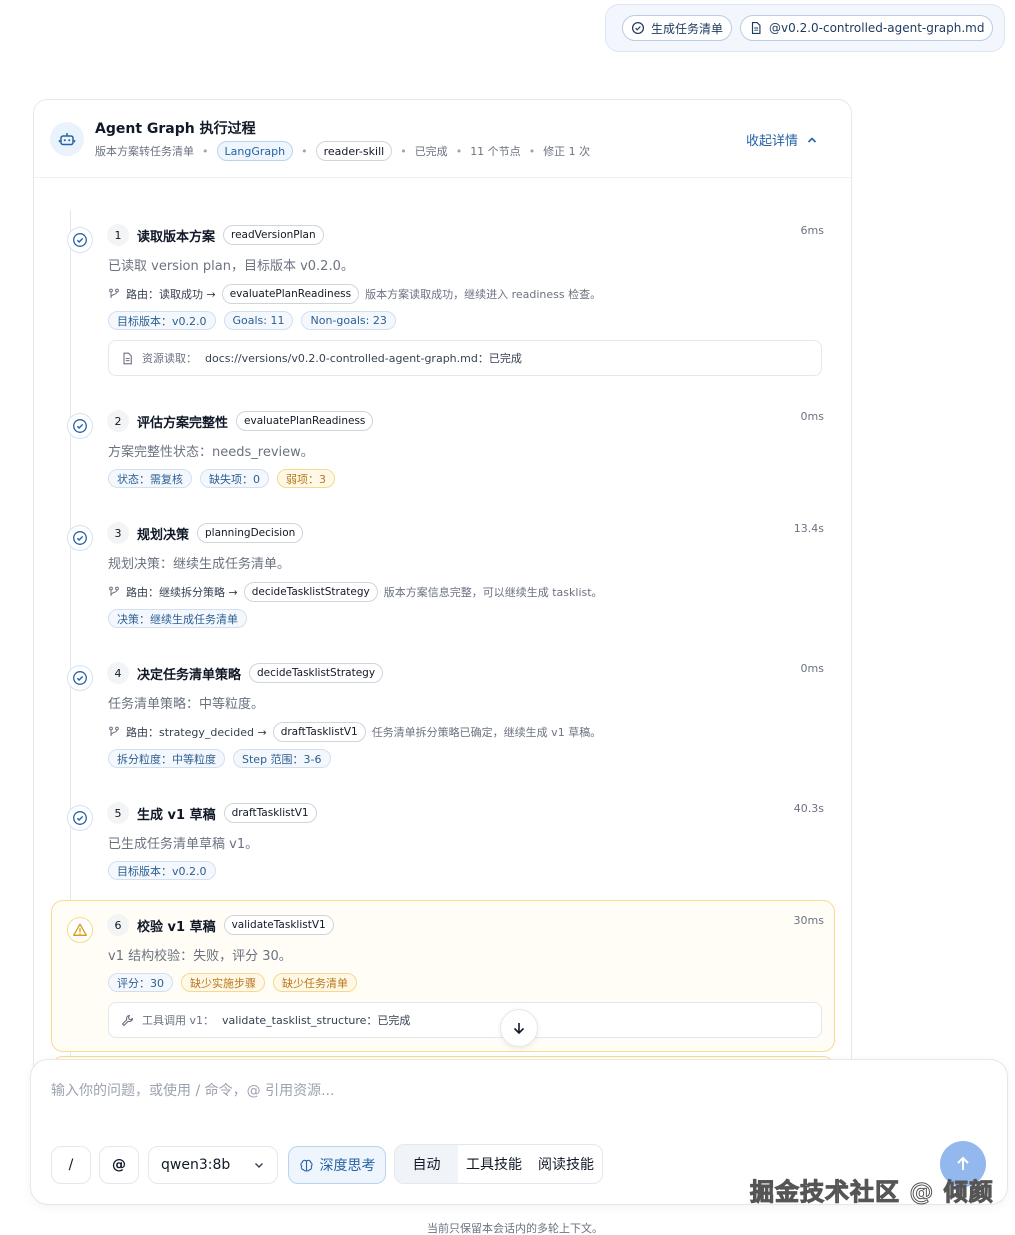 The height and width of the screenshot is (1235, 1015). What do you see at coordinates (118, 813) in the screenshot?
I see `step-number: 5` at bounding box center [118, 813].